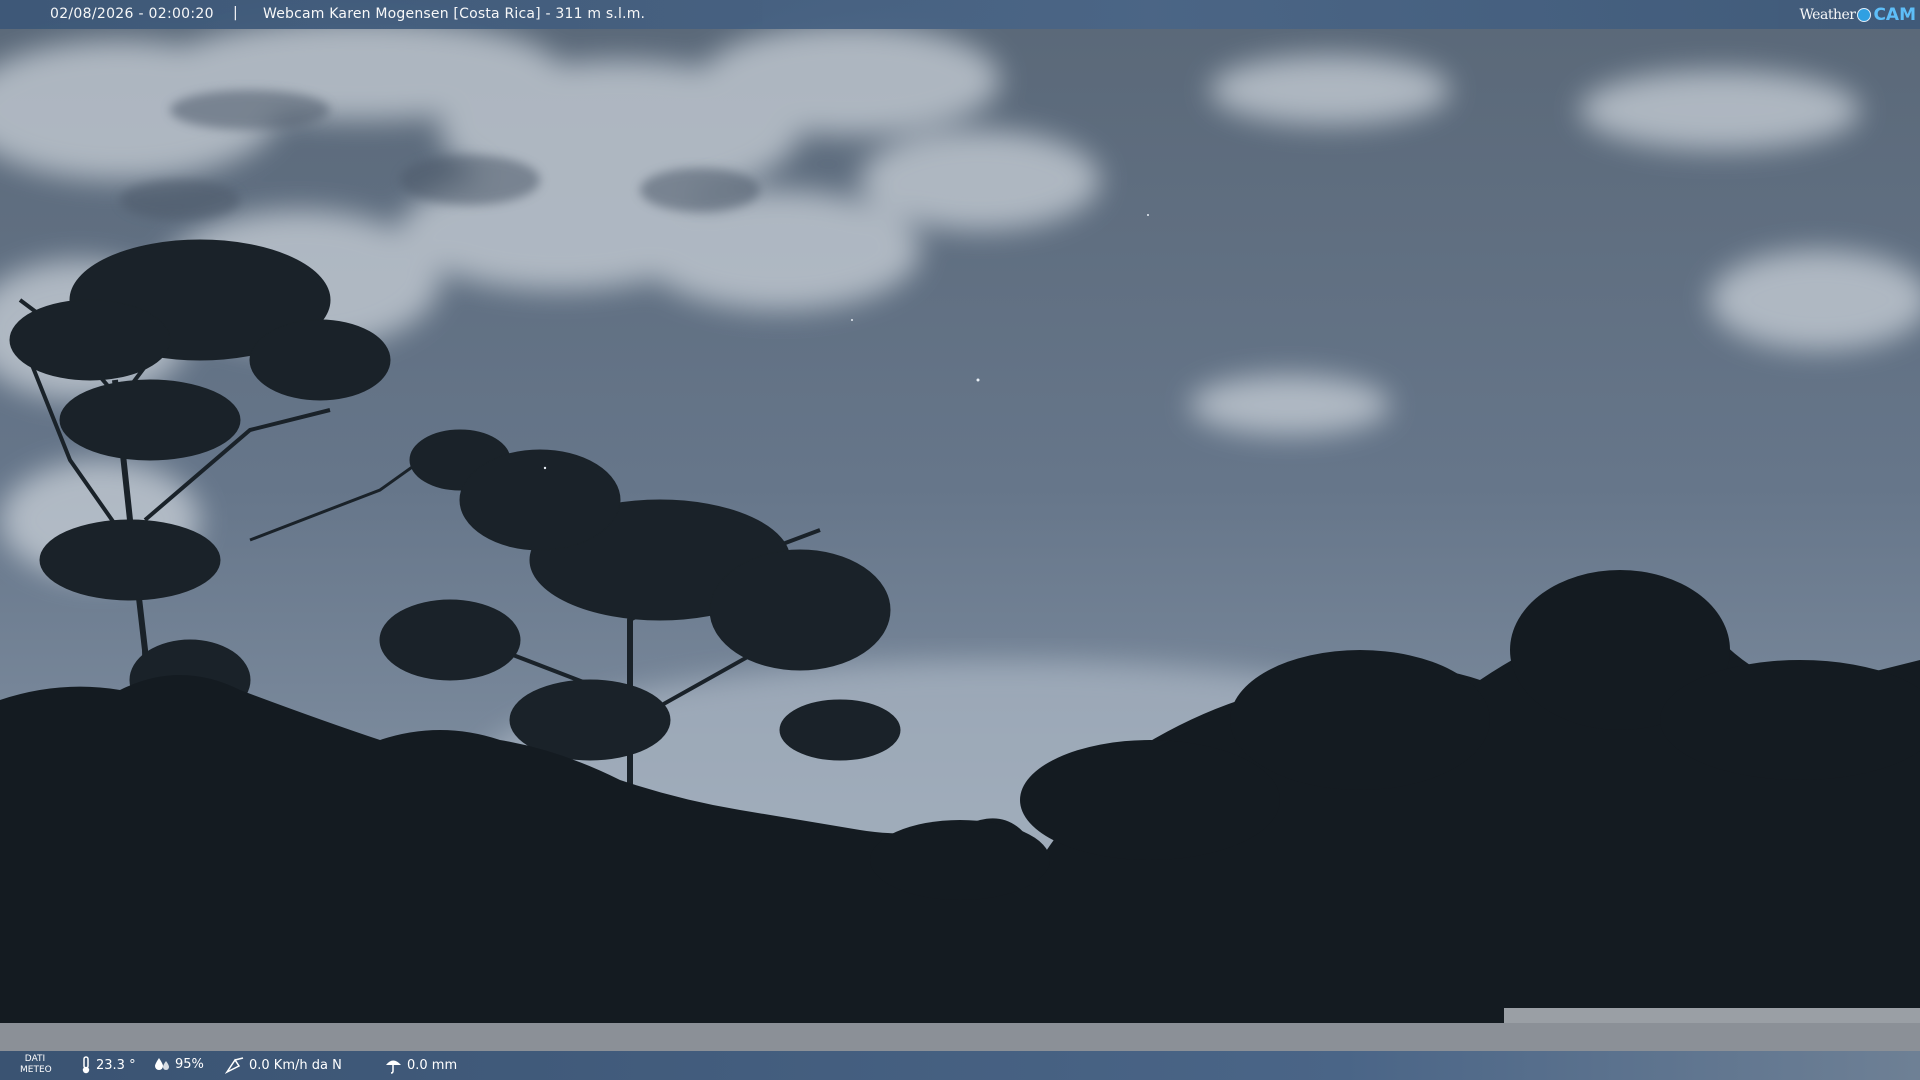 The image size is (1920, 1080). Describe the element at coordinates (35, 1059) in the screenshot. I see `dati-label: DATI` at that location.